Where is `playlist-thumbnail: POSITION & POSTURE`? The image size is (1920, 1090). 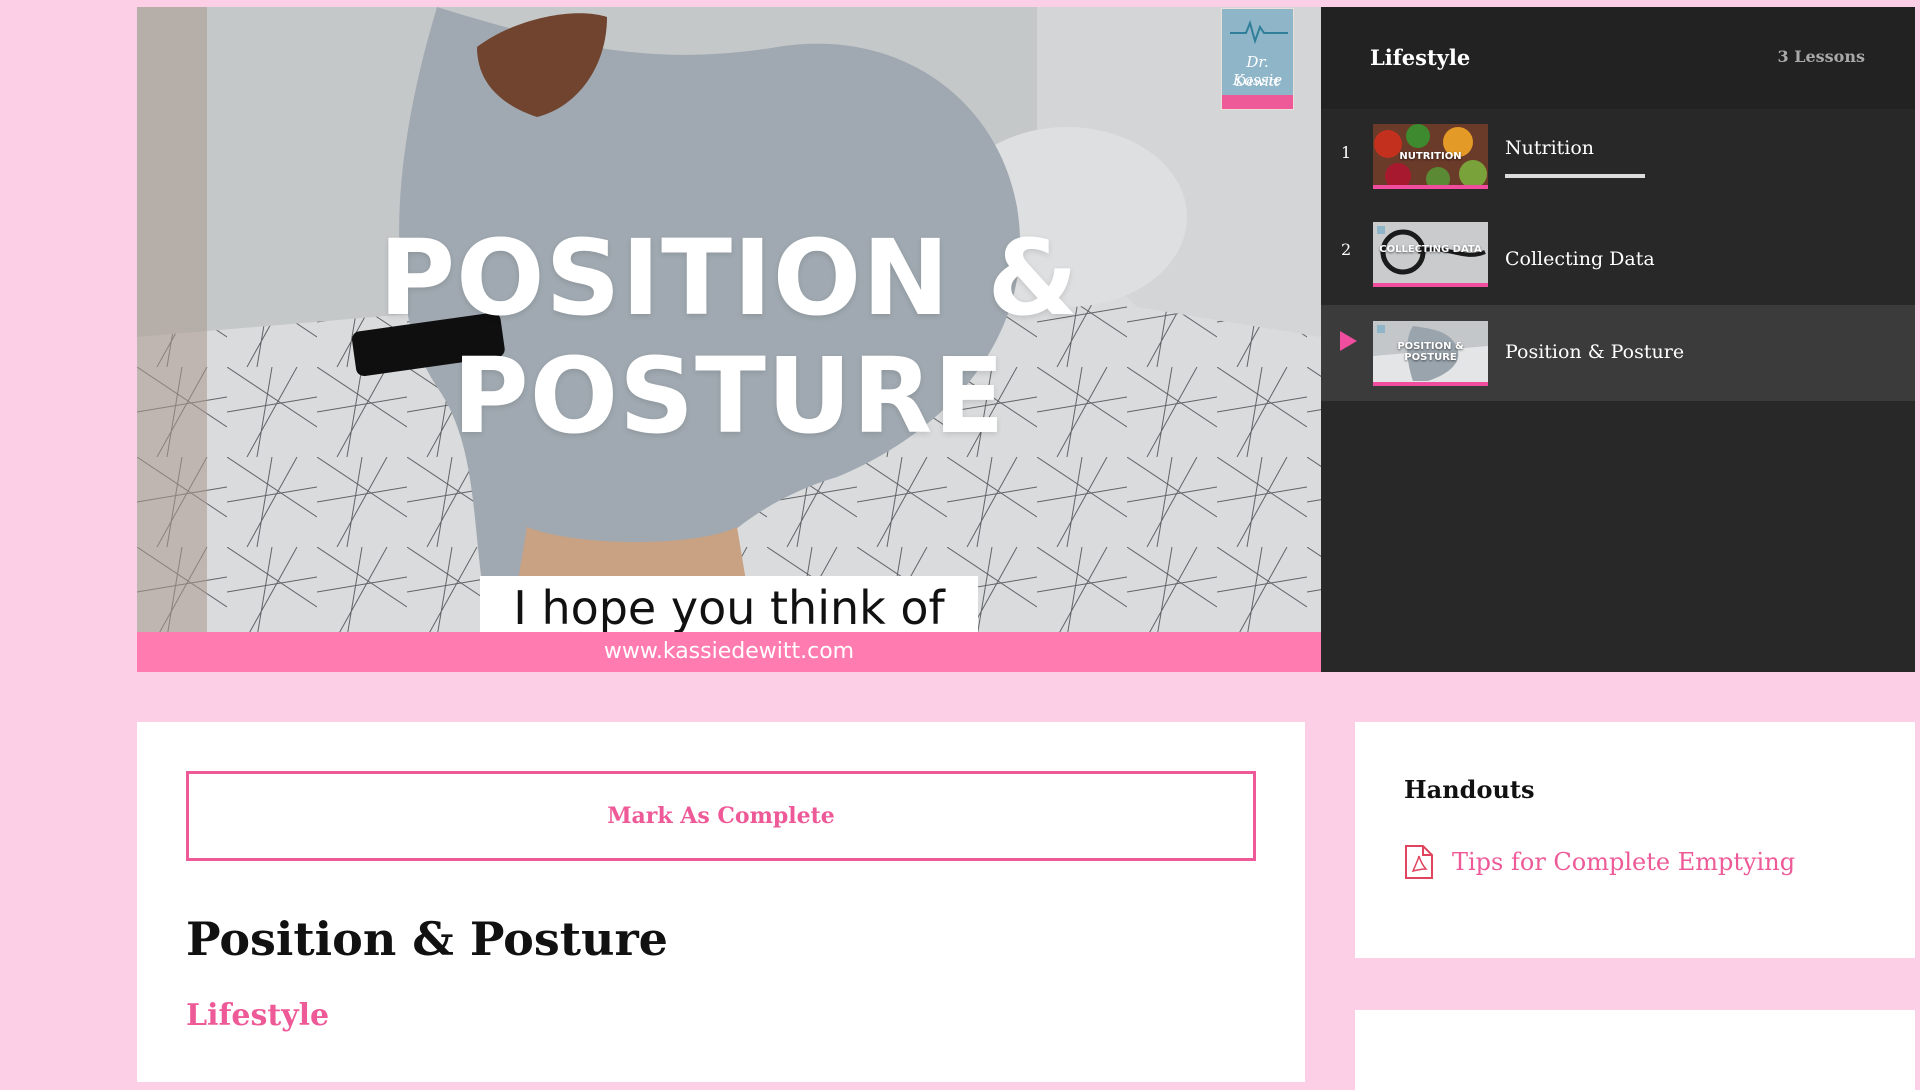 playlist-thumbnail: POSITION & POSTURE is located at coordinates (1430, 353).